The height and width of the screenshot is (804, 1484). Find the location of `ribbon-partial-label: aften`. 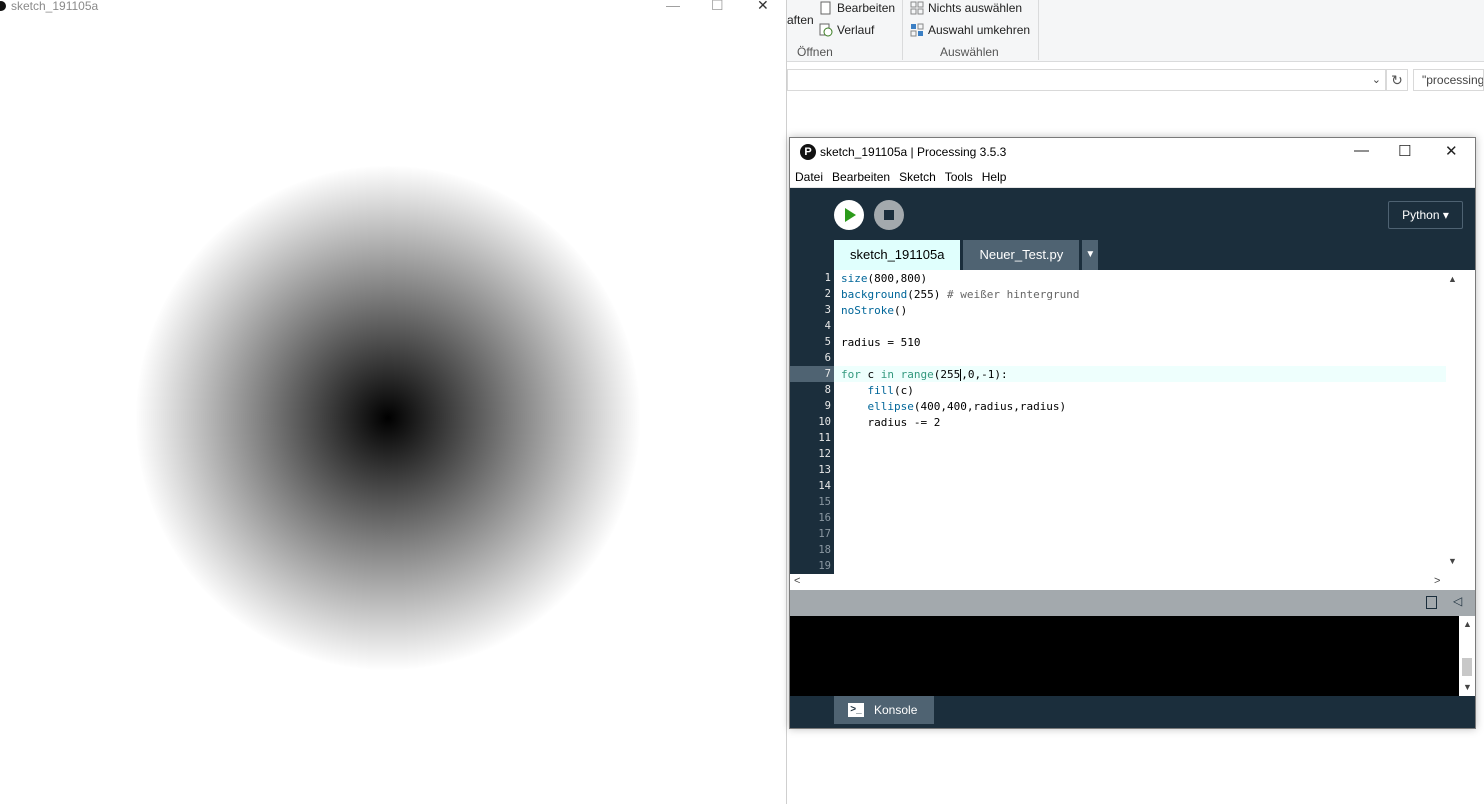

ribbon-partial-label: aften is located at coordinates (800, 20).